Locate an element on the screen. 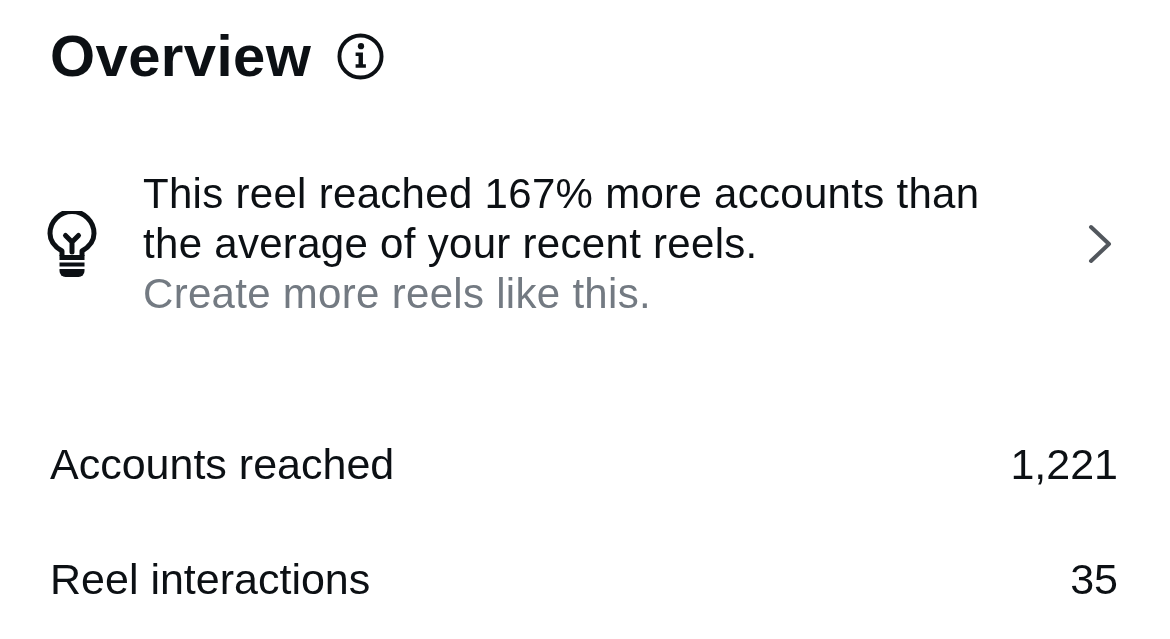  metric-label: Accounts reached is located at coordinates (222, 464).